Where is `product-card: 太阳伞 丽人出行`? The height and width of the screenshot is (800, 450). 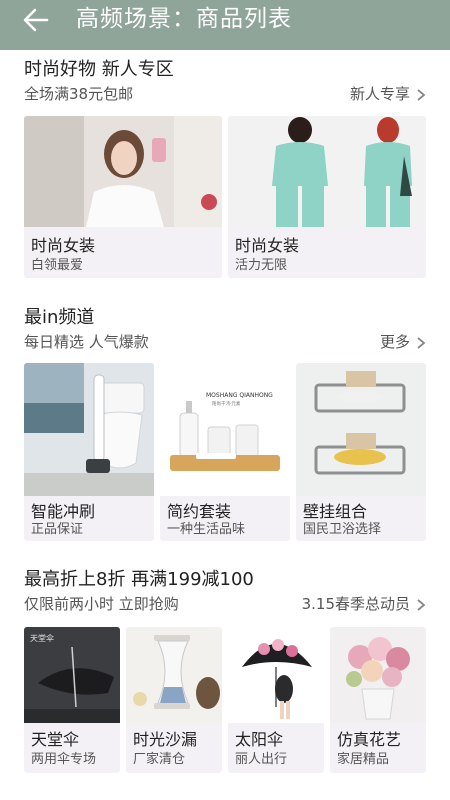 product-card: 太阳伞 丽人出行 is located at coordinates (276, 700).